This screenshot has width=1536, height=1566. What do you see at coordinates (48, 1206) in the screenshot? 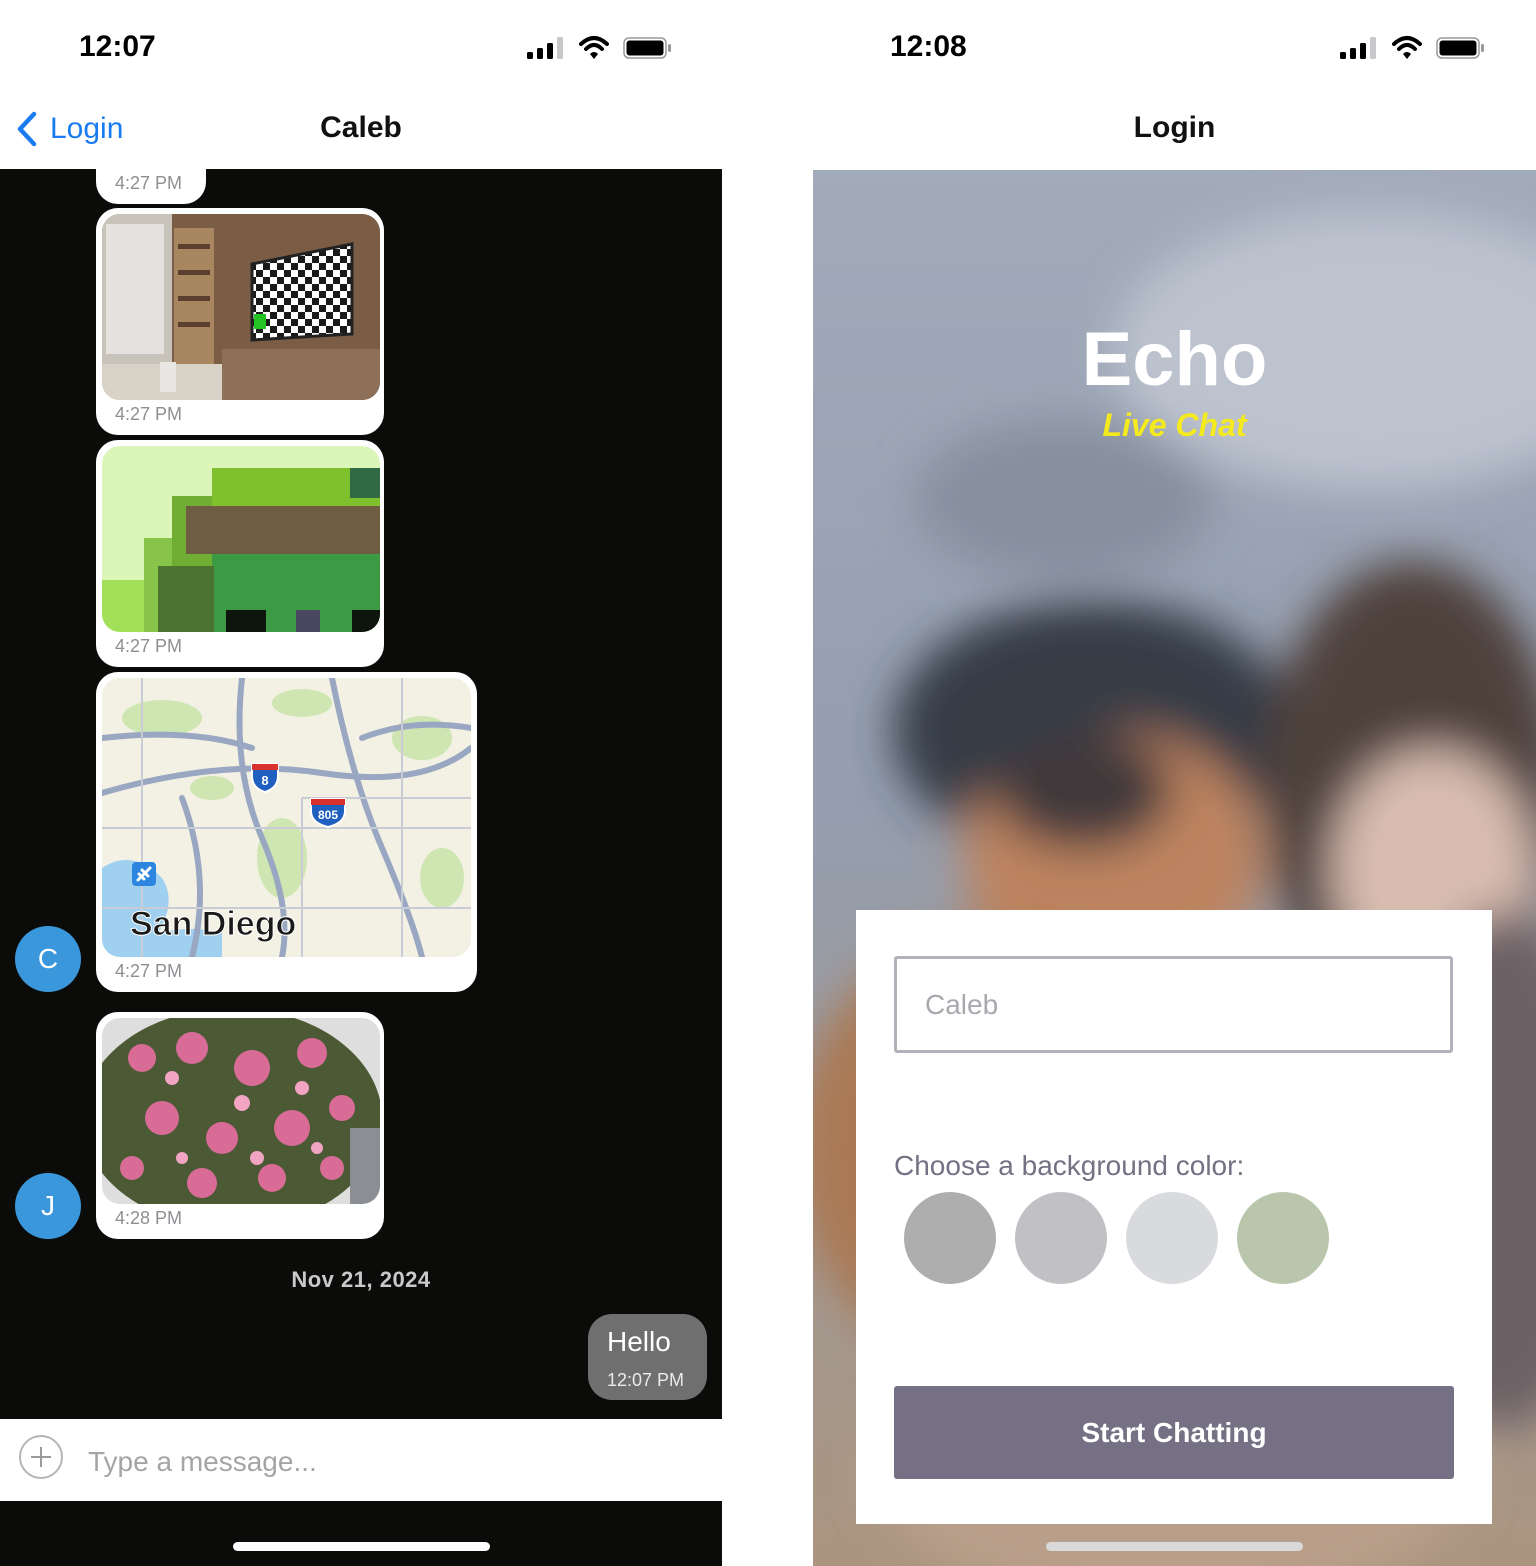
I see `avatar: J` at bounding box center [48, 1206].